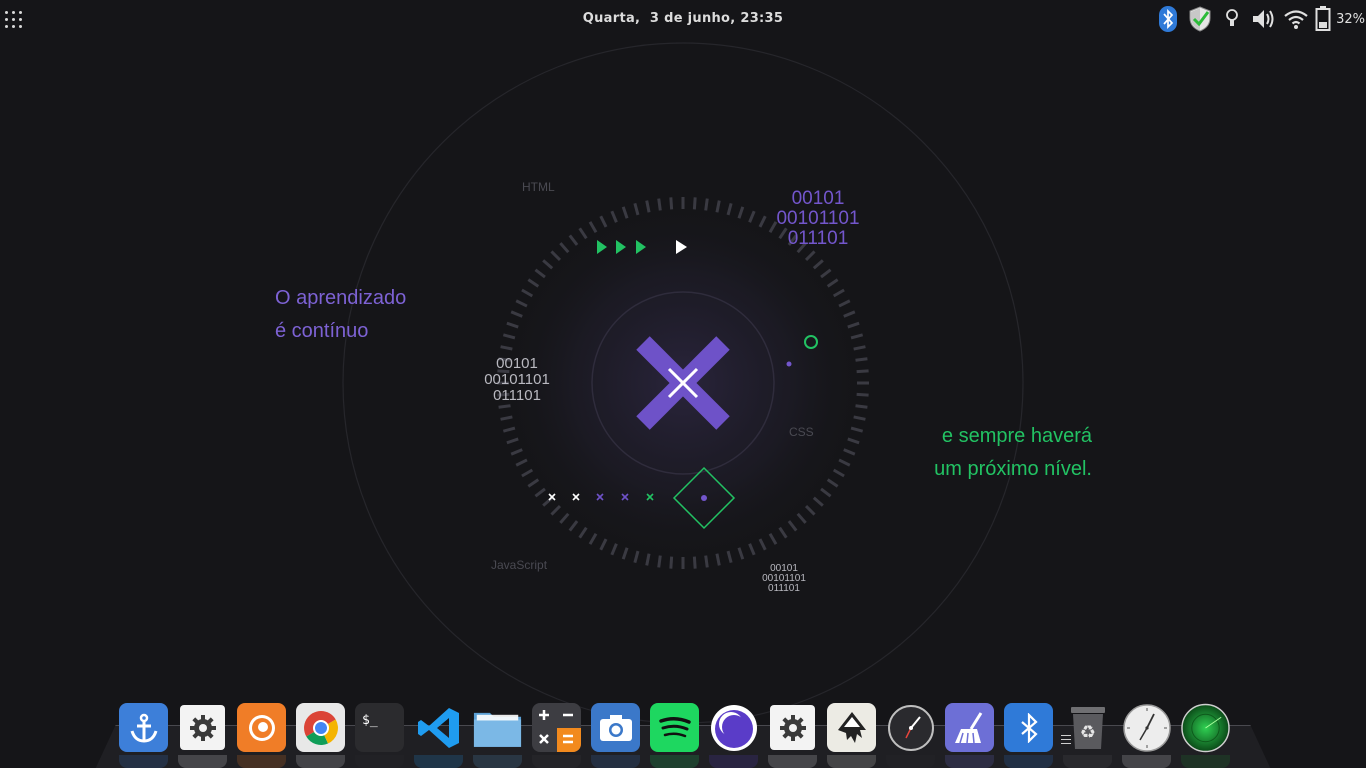 This screenshot has height=768, width=1366. Describe the element at coordinates (1016, 436) in the screenshot. I see `message-right-line1: e sempre haverá` at that location.